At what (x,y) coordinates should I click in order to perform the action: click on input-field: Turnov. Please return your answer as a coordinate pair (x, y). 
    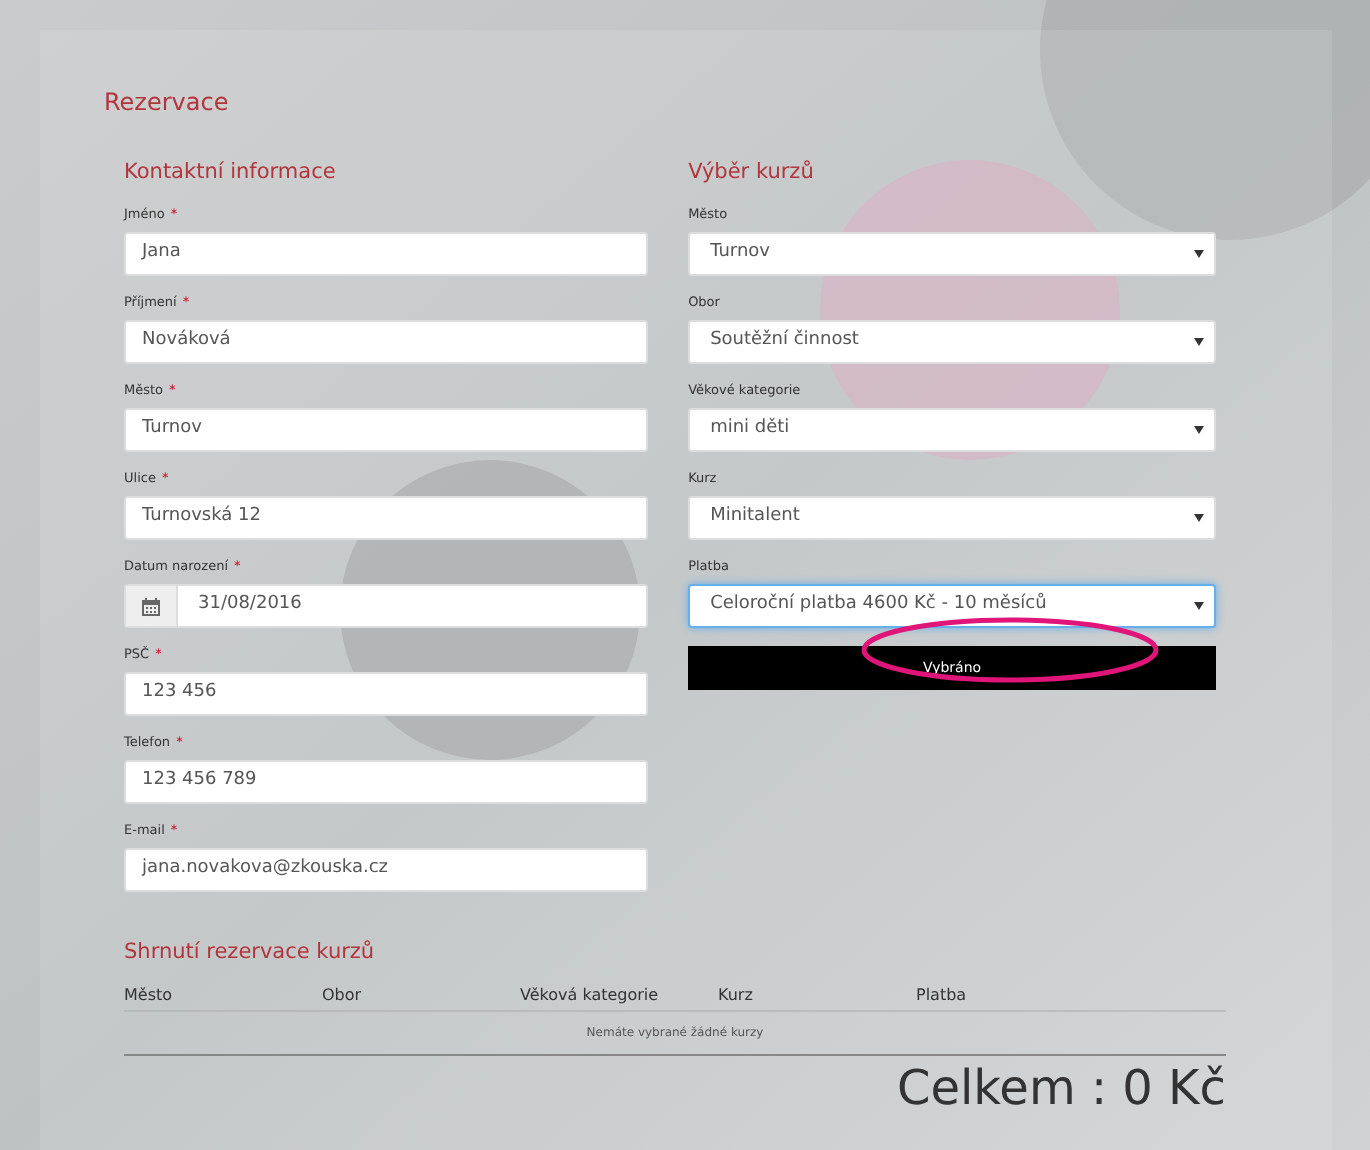
    Looking at the image, I should click on (386, 430).